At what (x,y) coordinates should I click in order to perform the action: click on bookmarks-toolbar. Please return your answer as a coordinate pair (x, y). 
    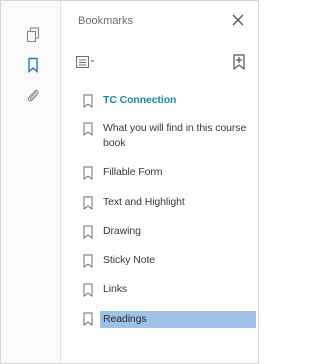
    Looking at the image, I should click on (160, 62).